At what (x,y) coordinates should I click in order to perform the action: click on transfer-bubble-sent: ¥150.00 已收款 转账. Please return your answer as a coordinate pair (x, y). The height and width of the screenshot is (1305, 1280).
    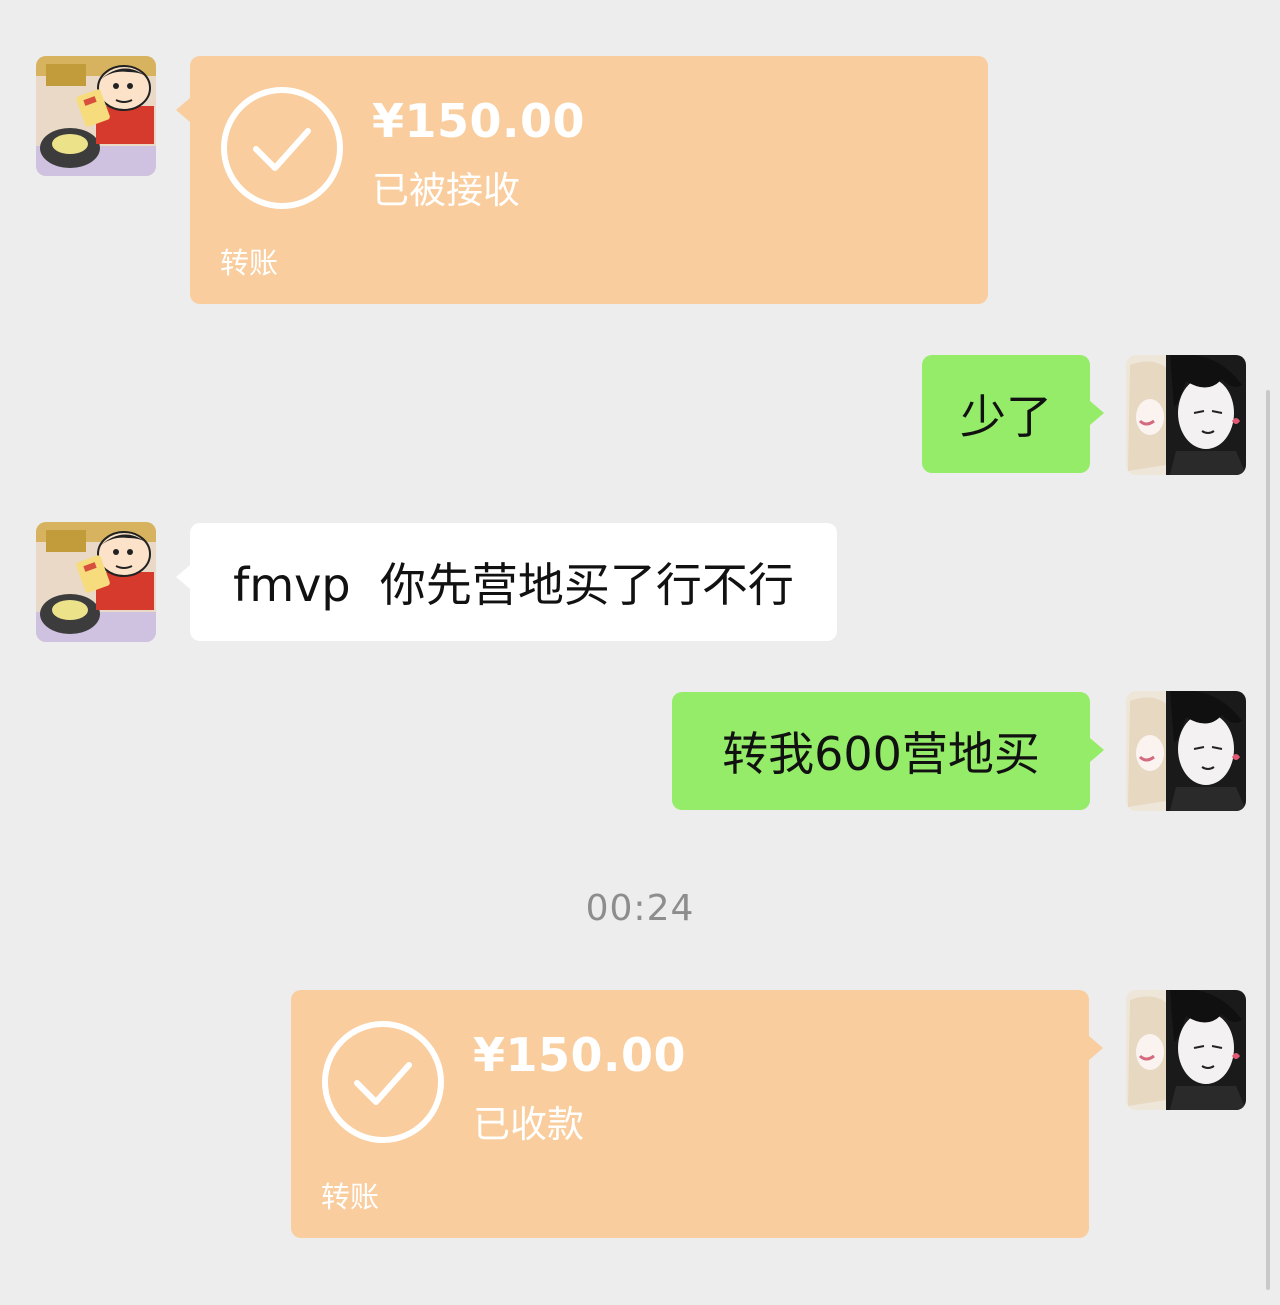
    Looking at the image, I should click on (697, 1114).